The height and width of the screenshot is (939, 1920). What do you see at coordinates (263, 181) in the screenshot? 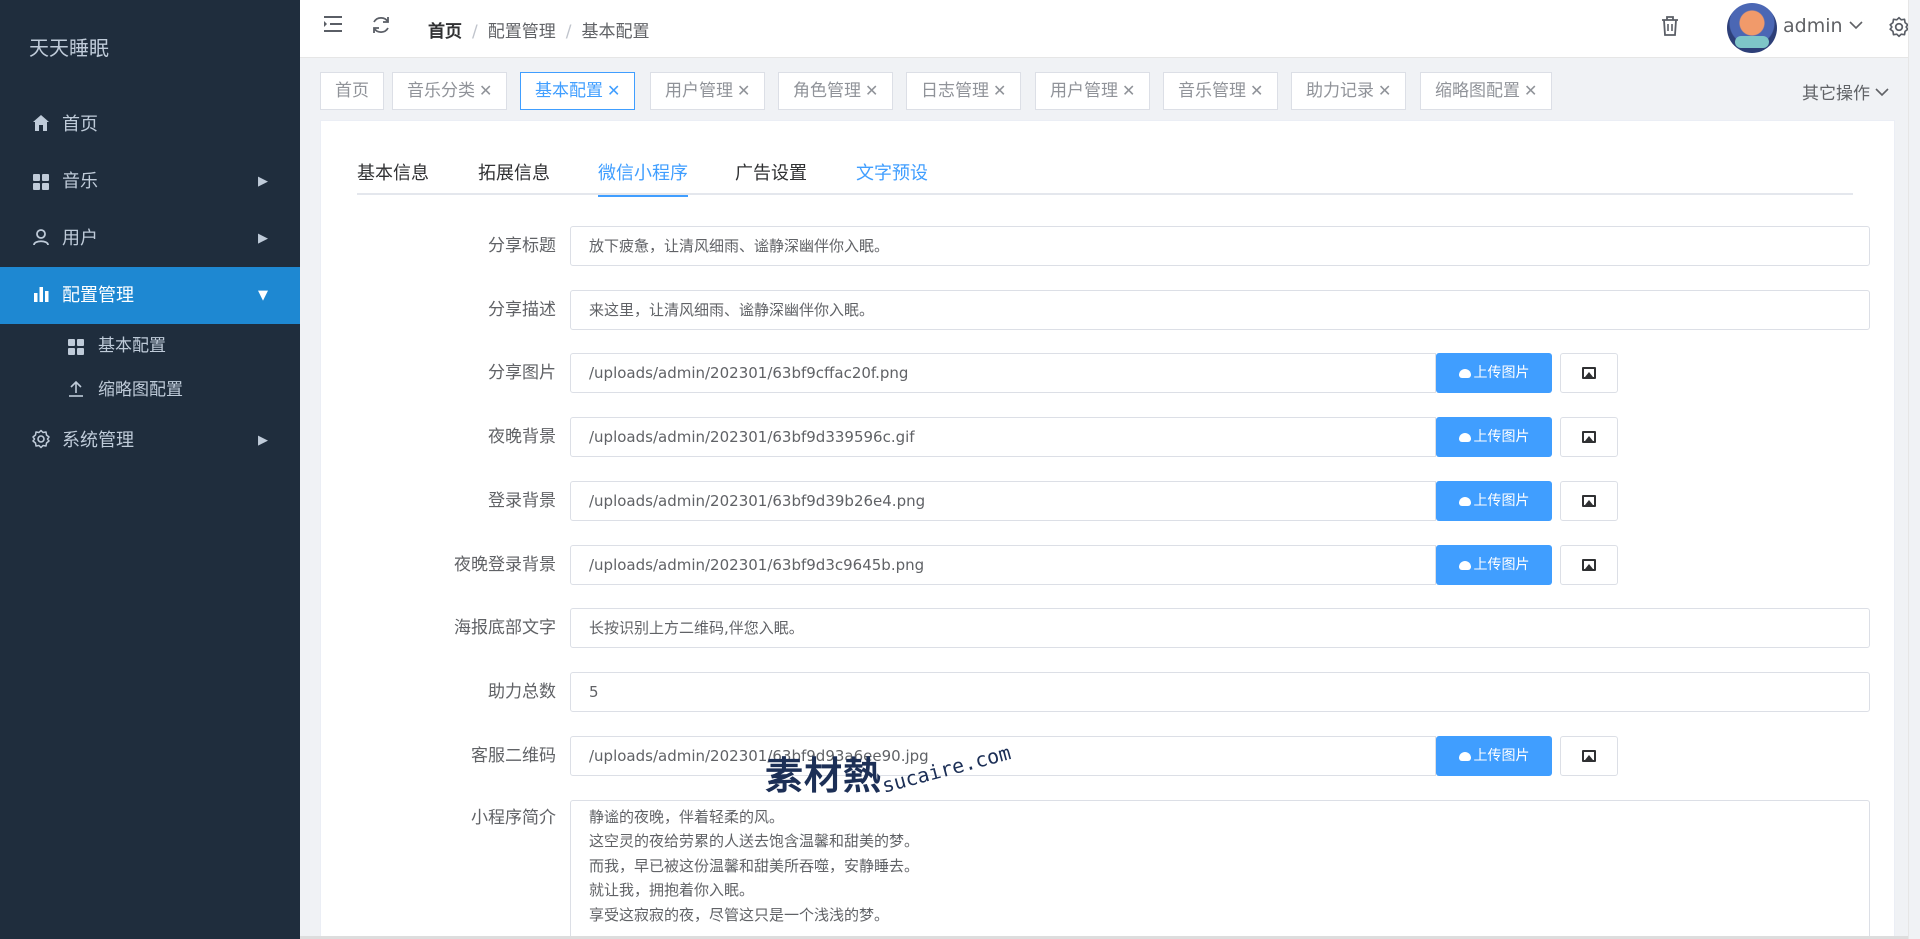
I see `caret-right-icon: ▶` at bounding box center [263, 181].